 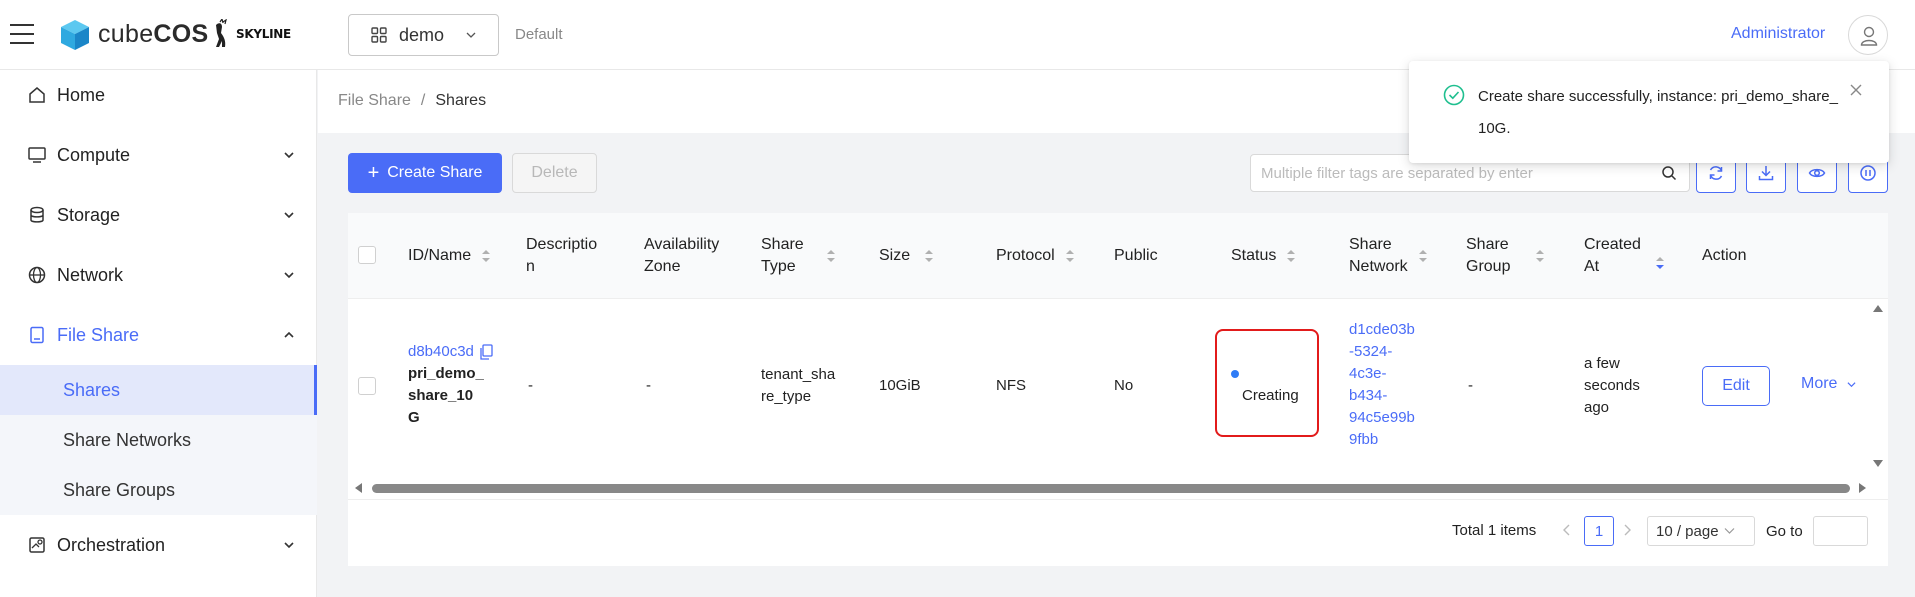 I want to click on project-name: demo, so click(x=422, y=34).